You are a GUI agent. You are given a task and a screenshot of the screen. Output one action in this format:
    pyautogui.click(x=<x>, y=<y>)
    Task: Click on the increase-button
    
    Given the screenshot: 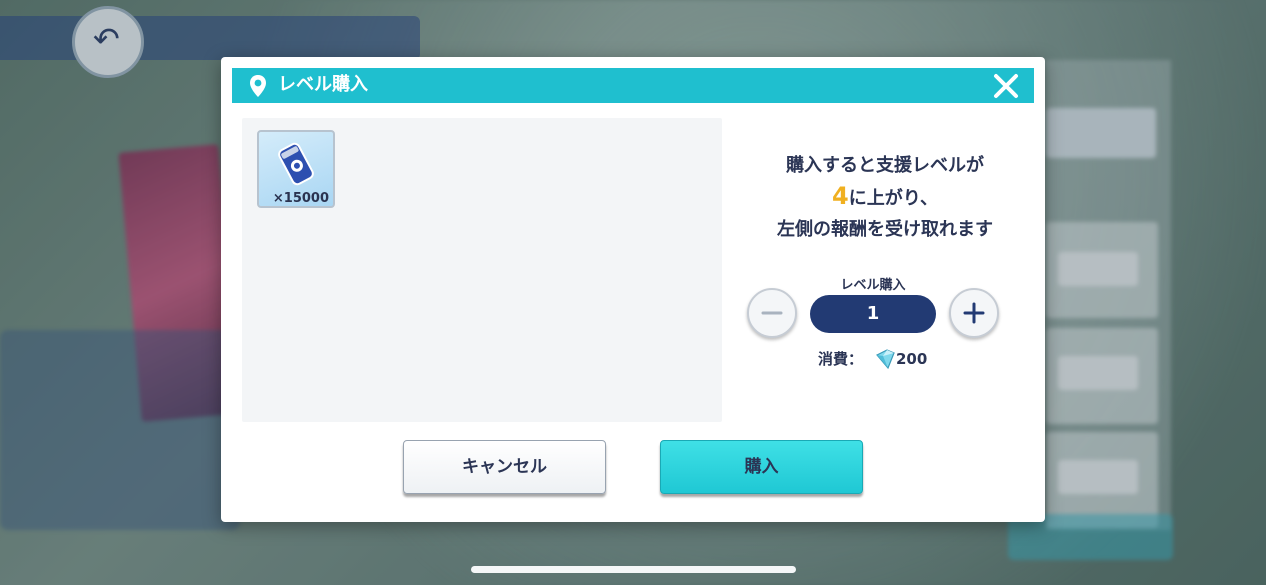 What is the action you would take?
    pyautogui.click(x=974, y=313)
    